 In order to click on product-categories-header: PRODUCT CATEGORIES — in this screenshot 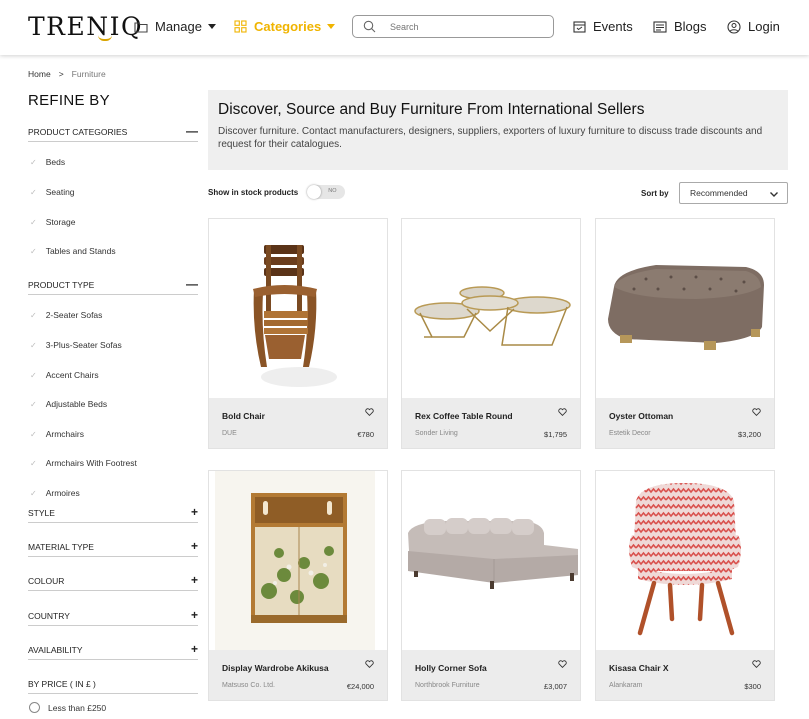, I will do `click(113, 133)`.